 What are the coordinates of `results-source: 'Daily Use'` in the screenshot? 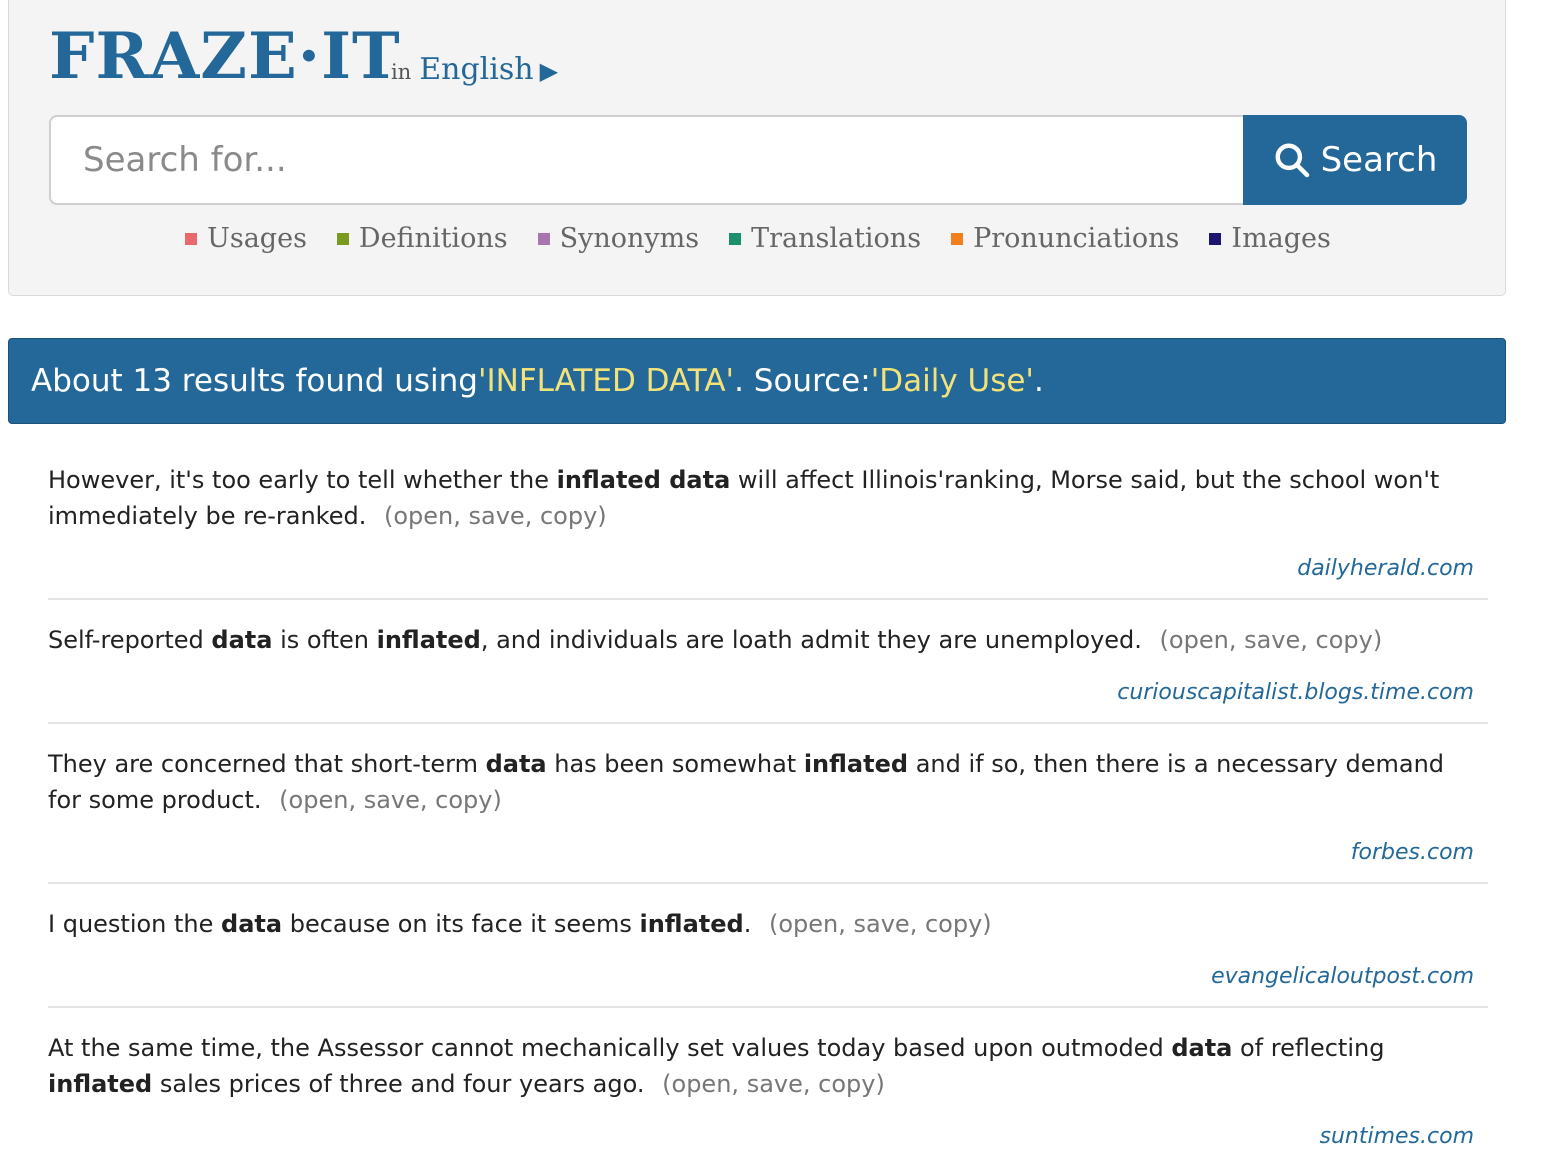 It's located at (952, 381).